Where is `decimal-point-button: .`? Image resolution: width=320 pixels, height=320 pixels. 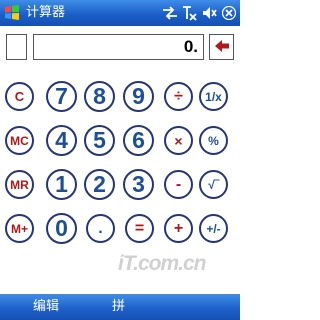
decimal-point-button: . is located at coordinates (100, 228).